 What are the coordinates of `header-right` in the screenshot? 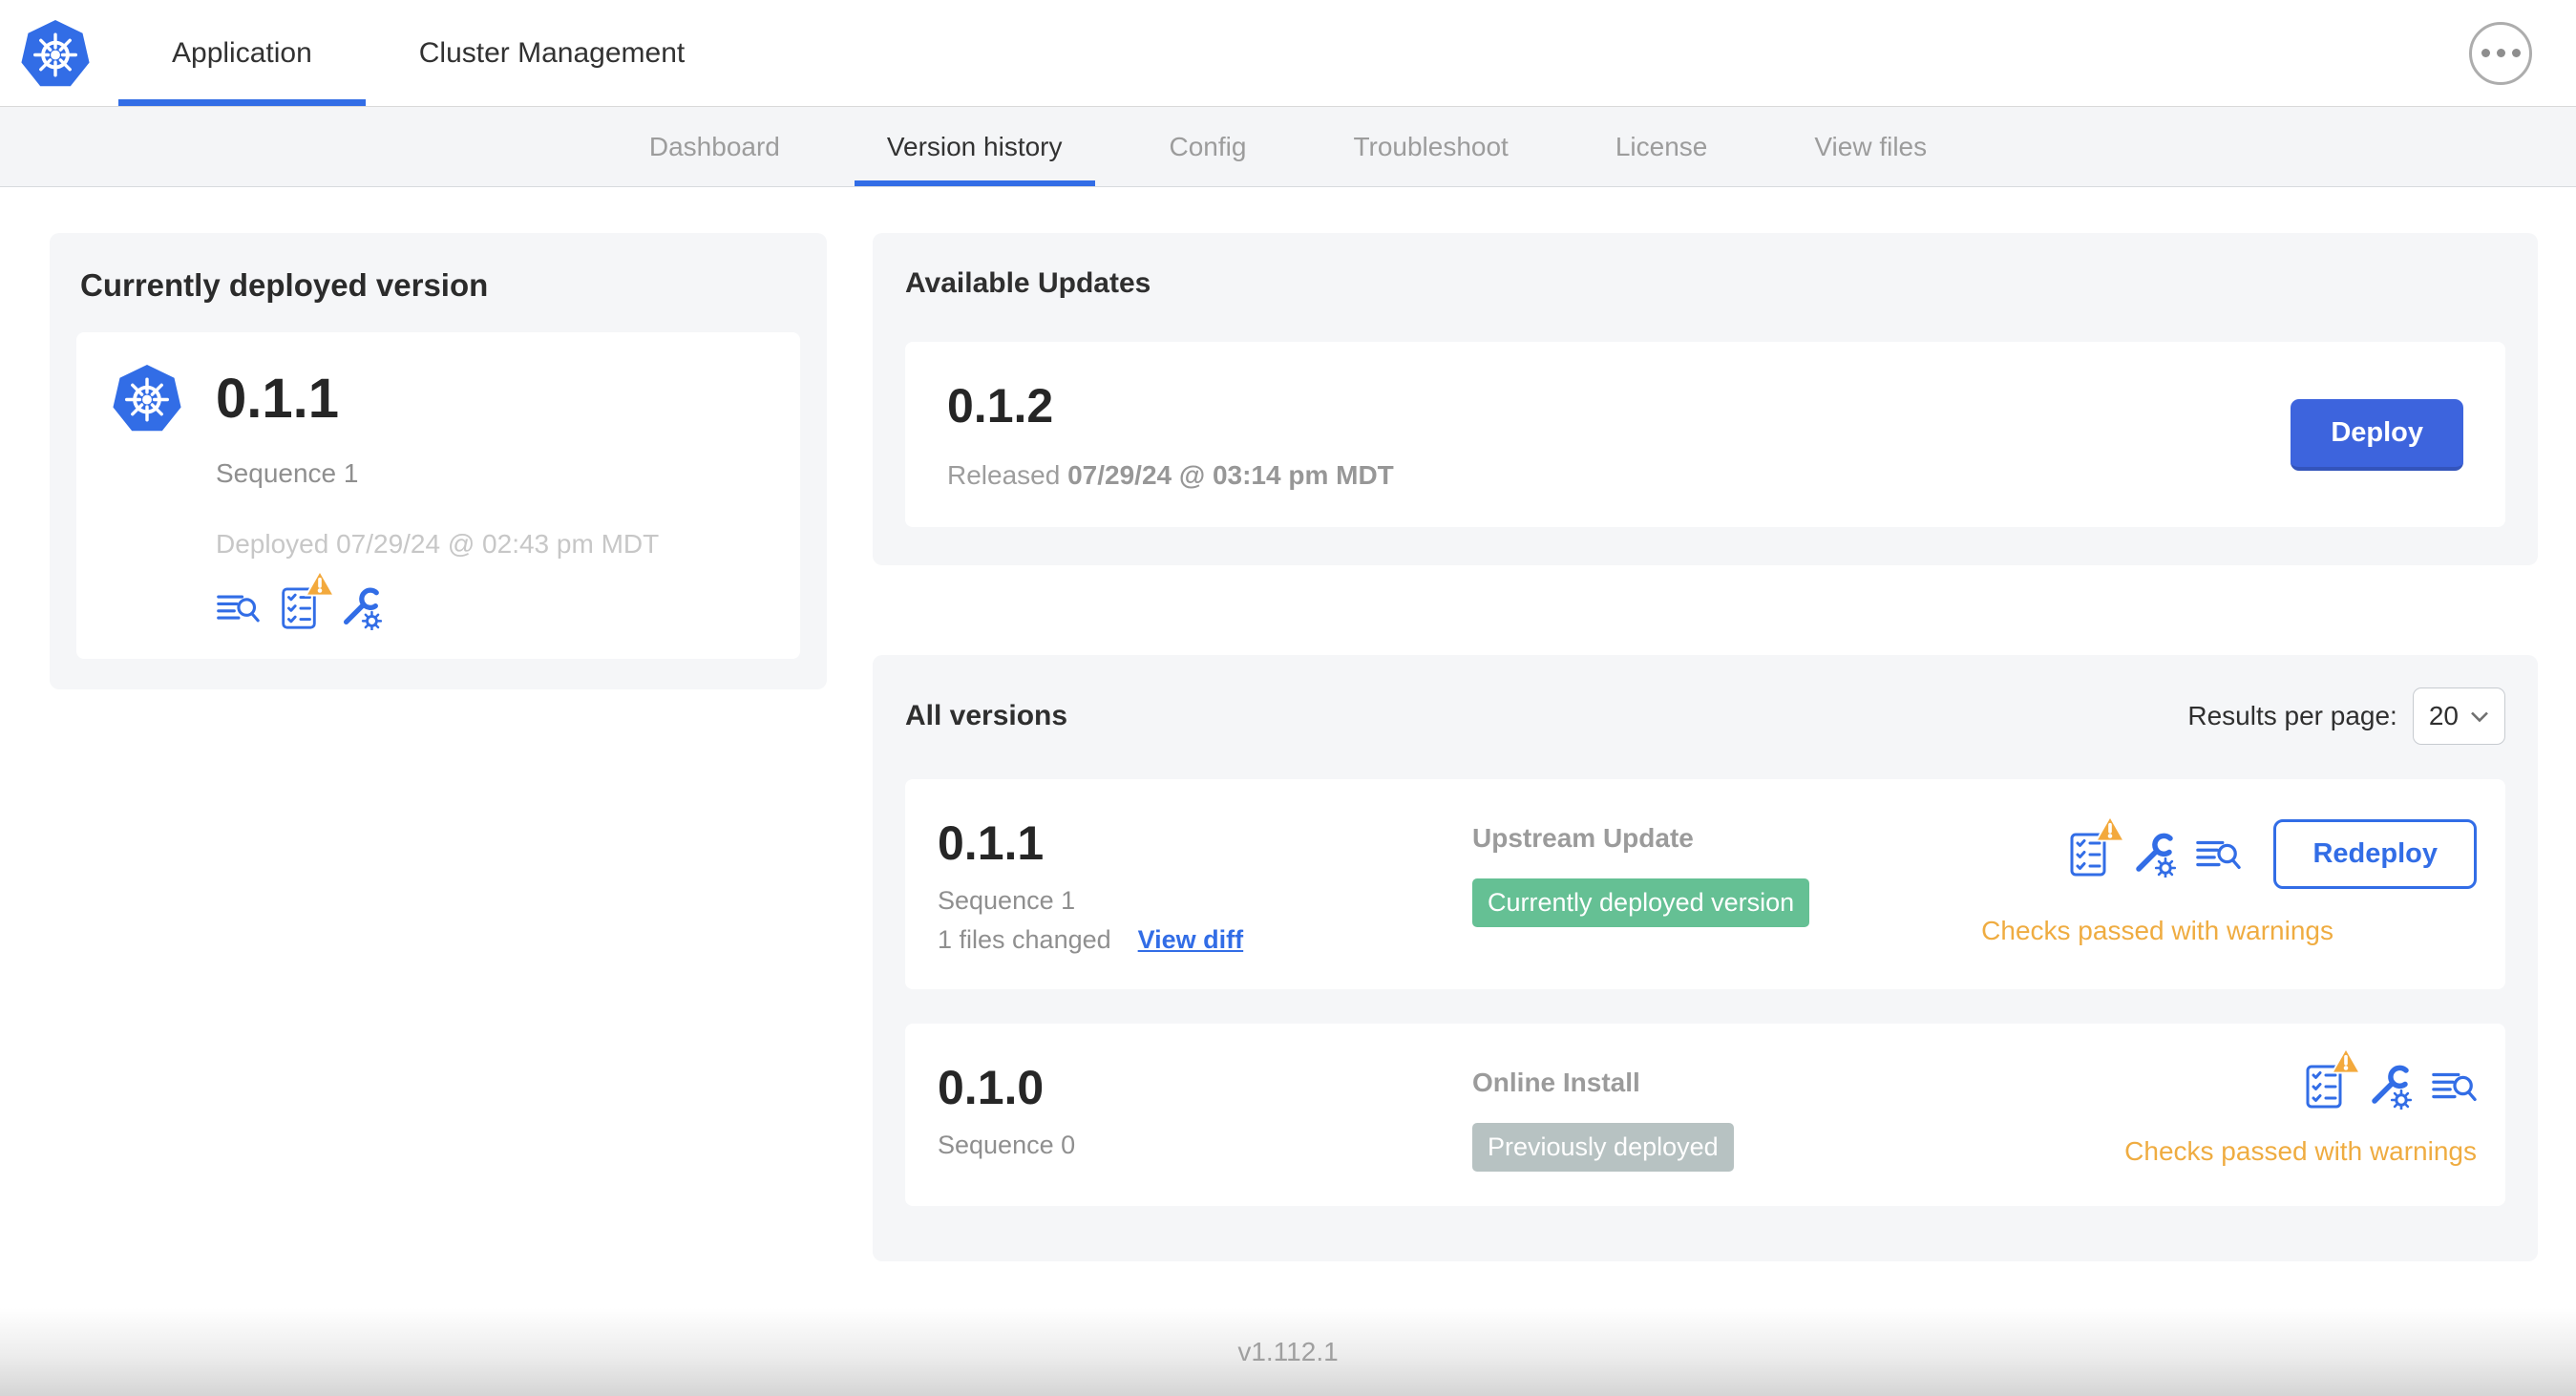 It's located at (2522, 53).